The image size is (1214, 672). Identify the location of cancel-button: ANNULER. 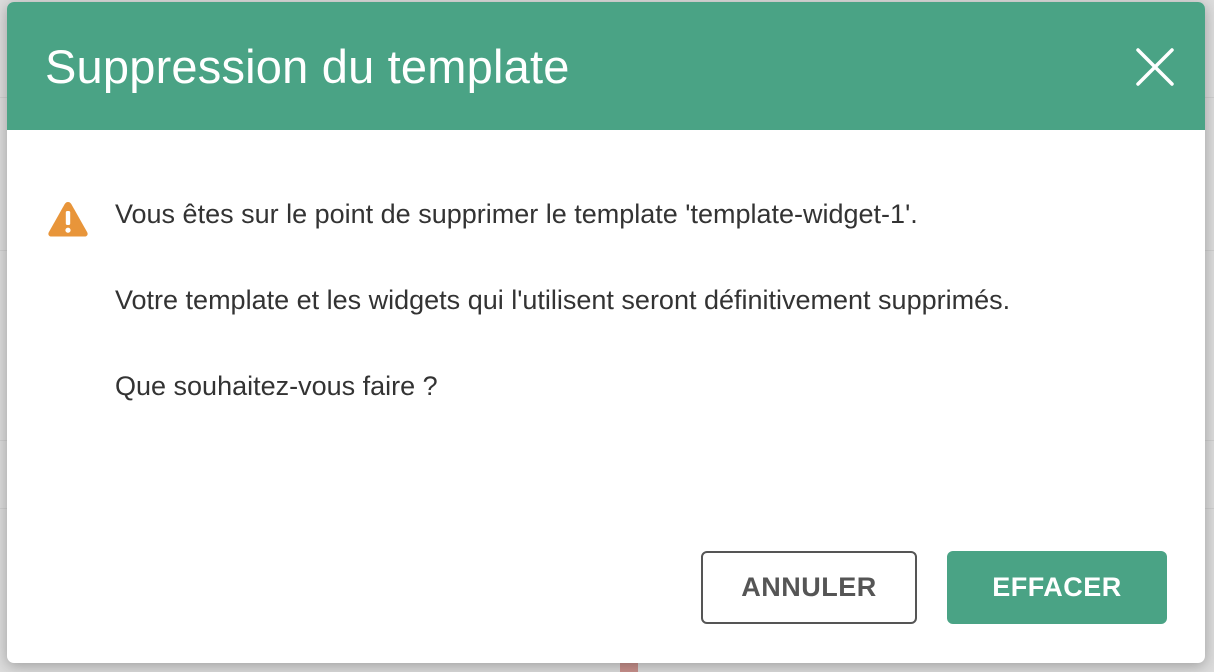
(809, 587).